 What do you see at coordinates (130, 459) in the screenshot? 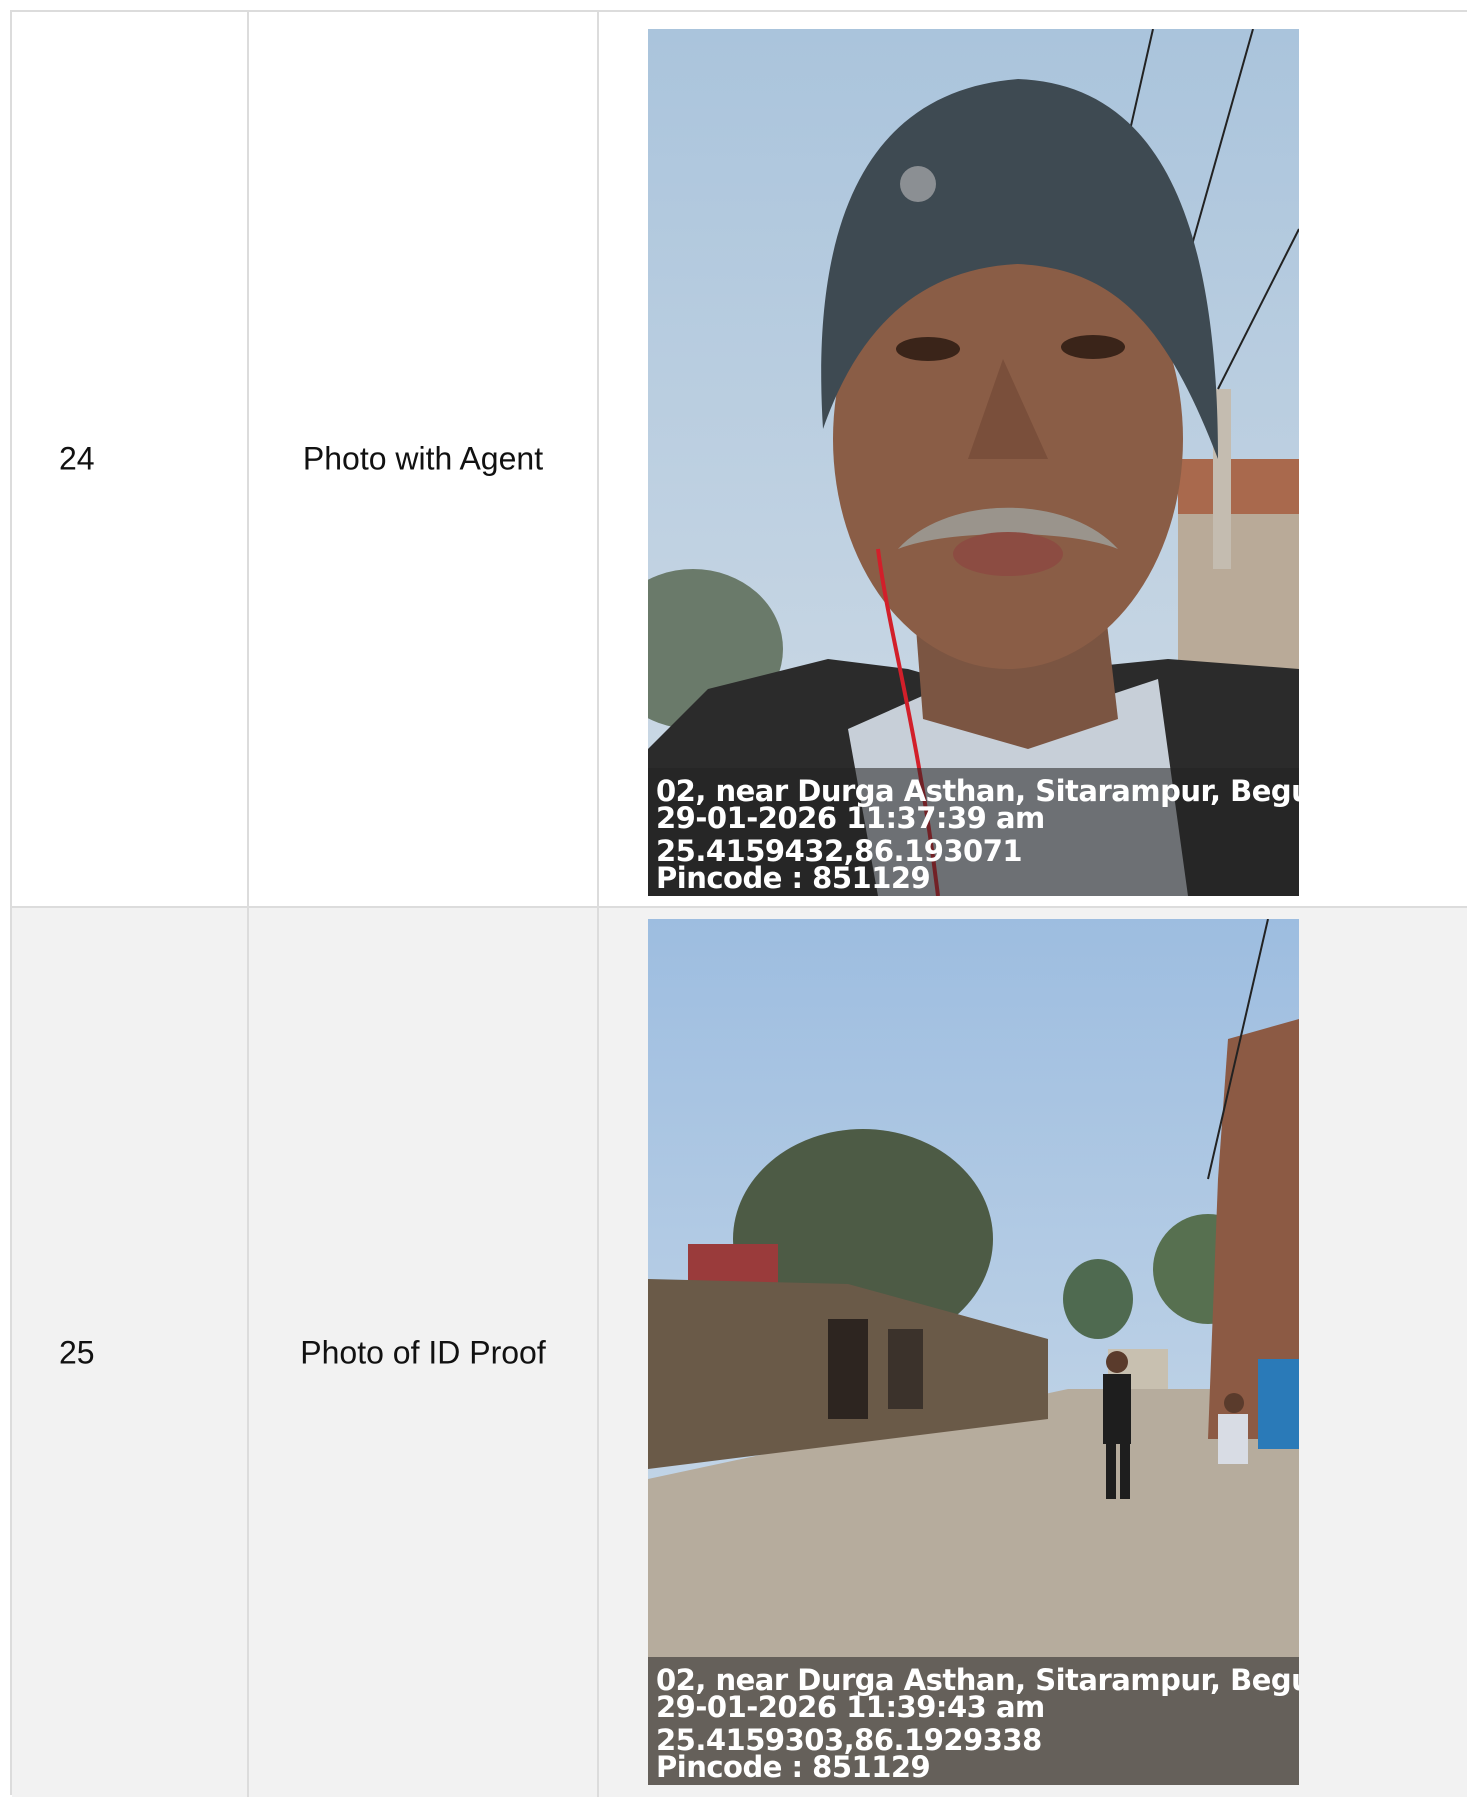
I see `serial-number-cell: 24` at bounding box center [130, 459].